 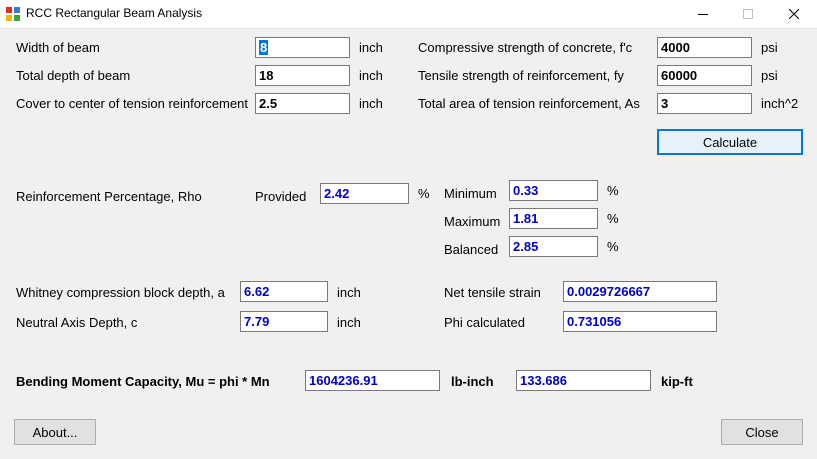 What do you see at coordinates (525, 47) in the screenshot?
I see `fc-label: Compressive strength of concrete, f'c` at bounding box center [525, 47].